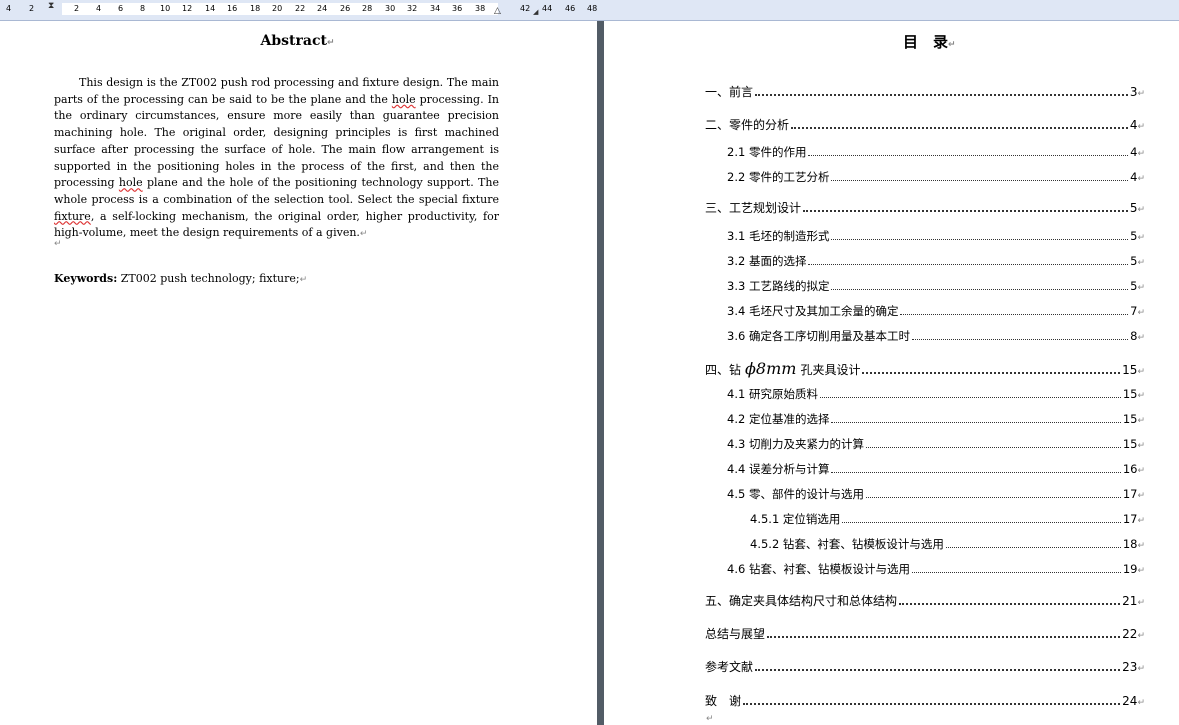 This screenshot has height=725, width=1179. What do you see at coordinates (925, 600) in the screenshot?
I see `toc-entry: 五、确定夹具体结构尺寸和总体结构 21 ↵` at bounding box center [925, 600].